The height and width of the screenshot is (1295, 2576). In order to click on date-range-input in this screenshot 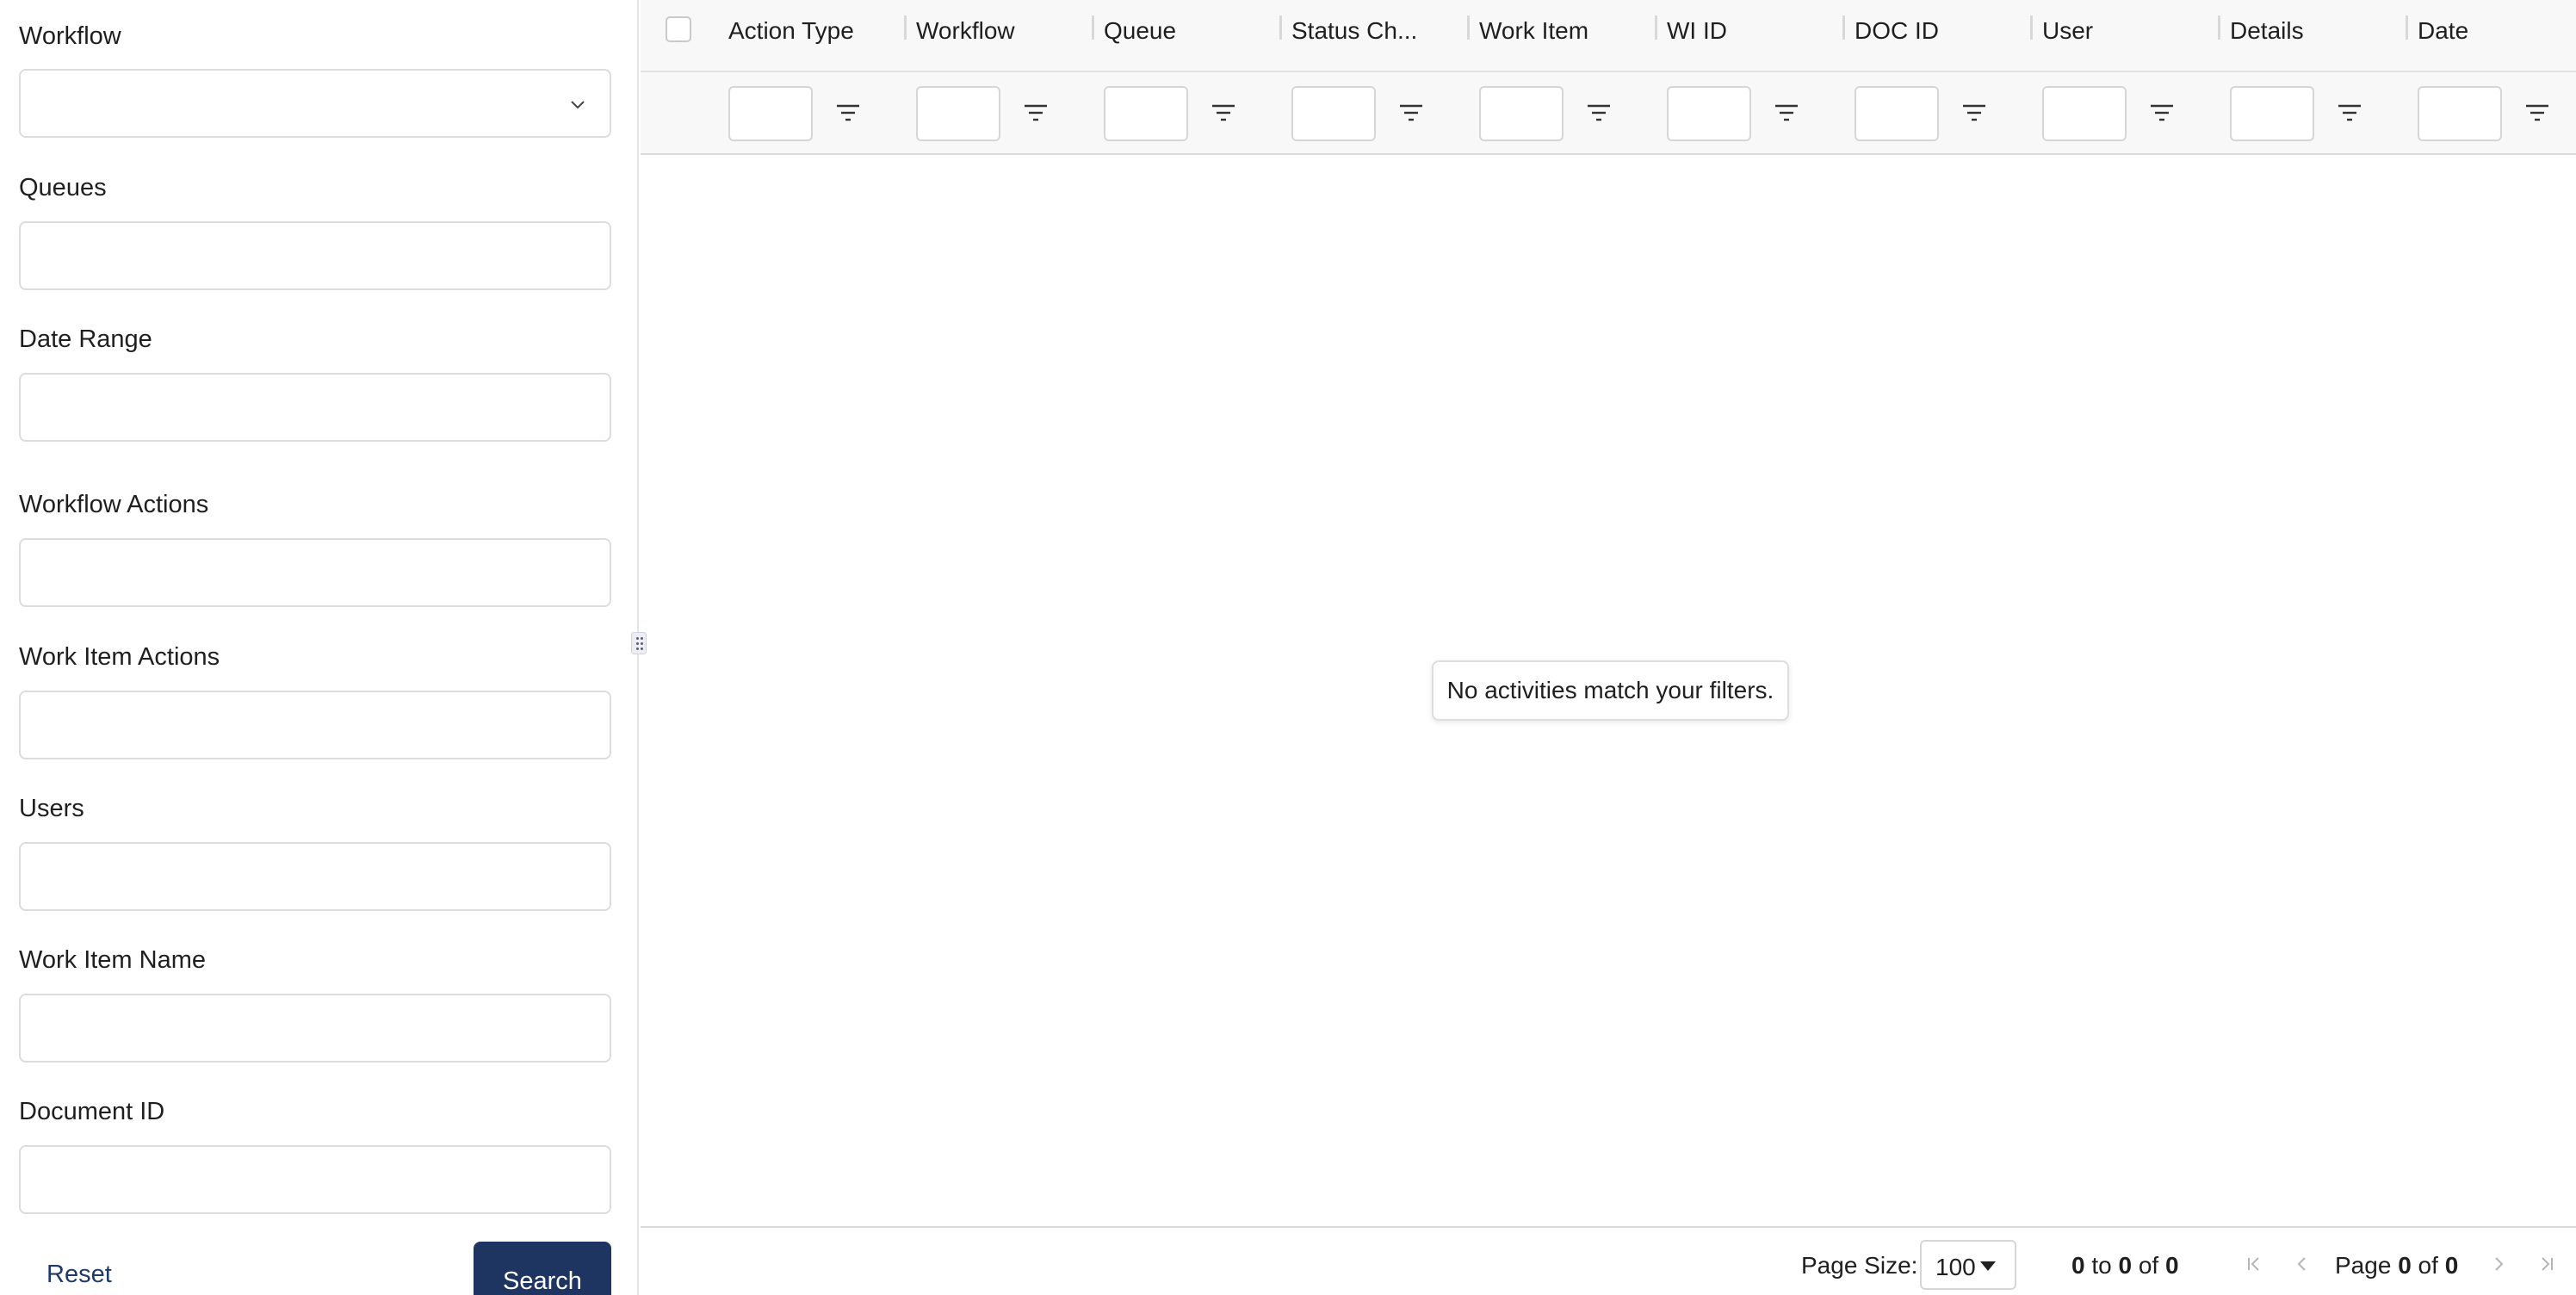, I will do `click(315, 407)`.